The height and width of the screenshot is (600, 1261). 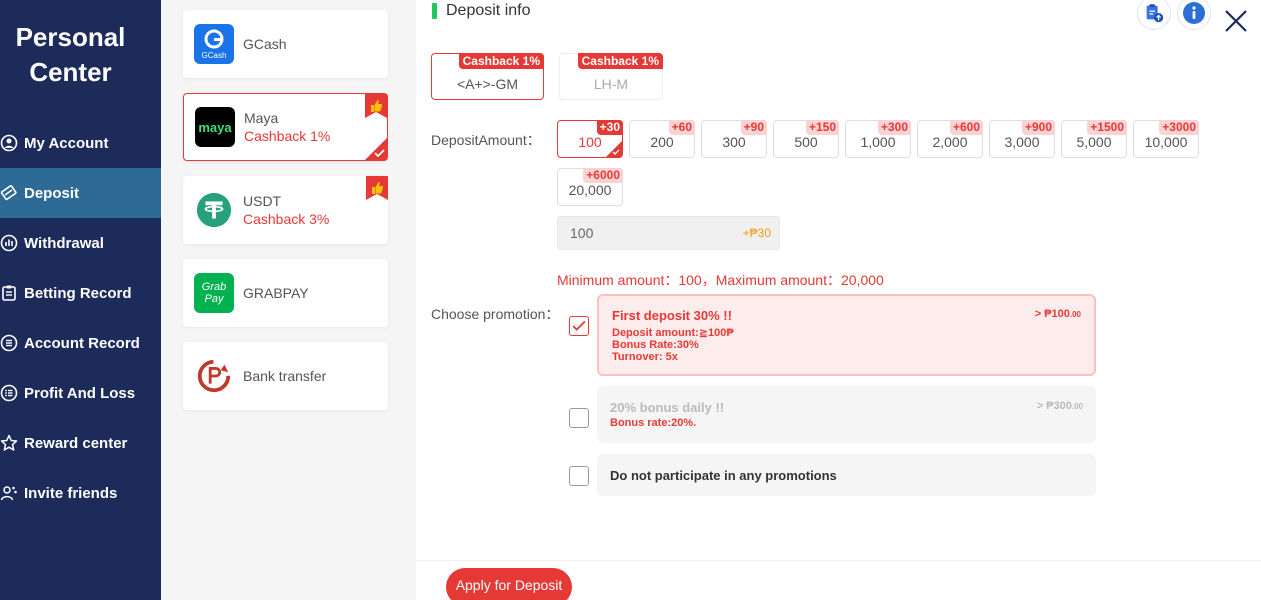 I want to click on gateway-a-gm: Cashback 1% <A+>-GM, so click(x=487, y=76).